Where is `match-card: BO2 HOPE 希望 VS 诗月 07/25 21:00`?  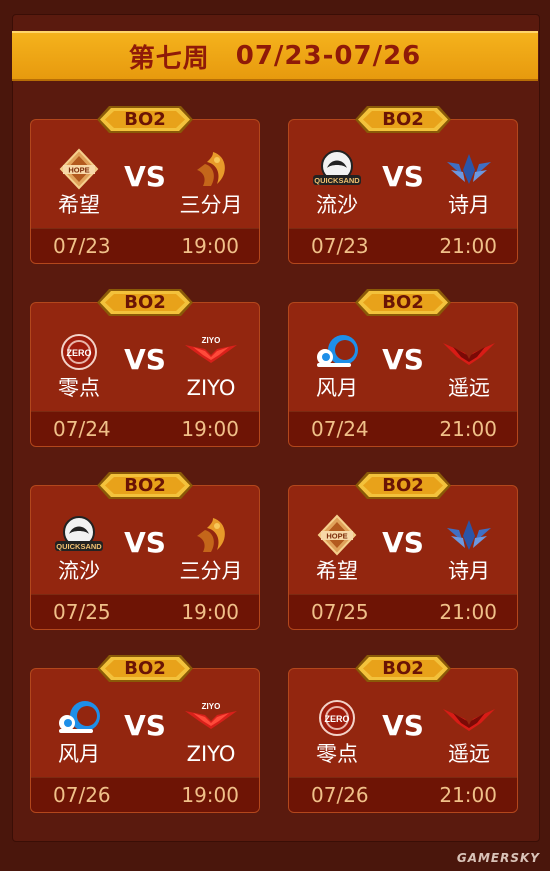 match-card: BO2 HOPE 希望 VS 诗月 07/25 21:00 is located at coordinates (403, 557).